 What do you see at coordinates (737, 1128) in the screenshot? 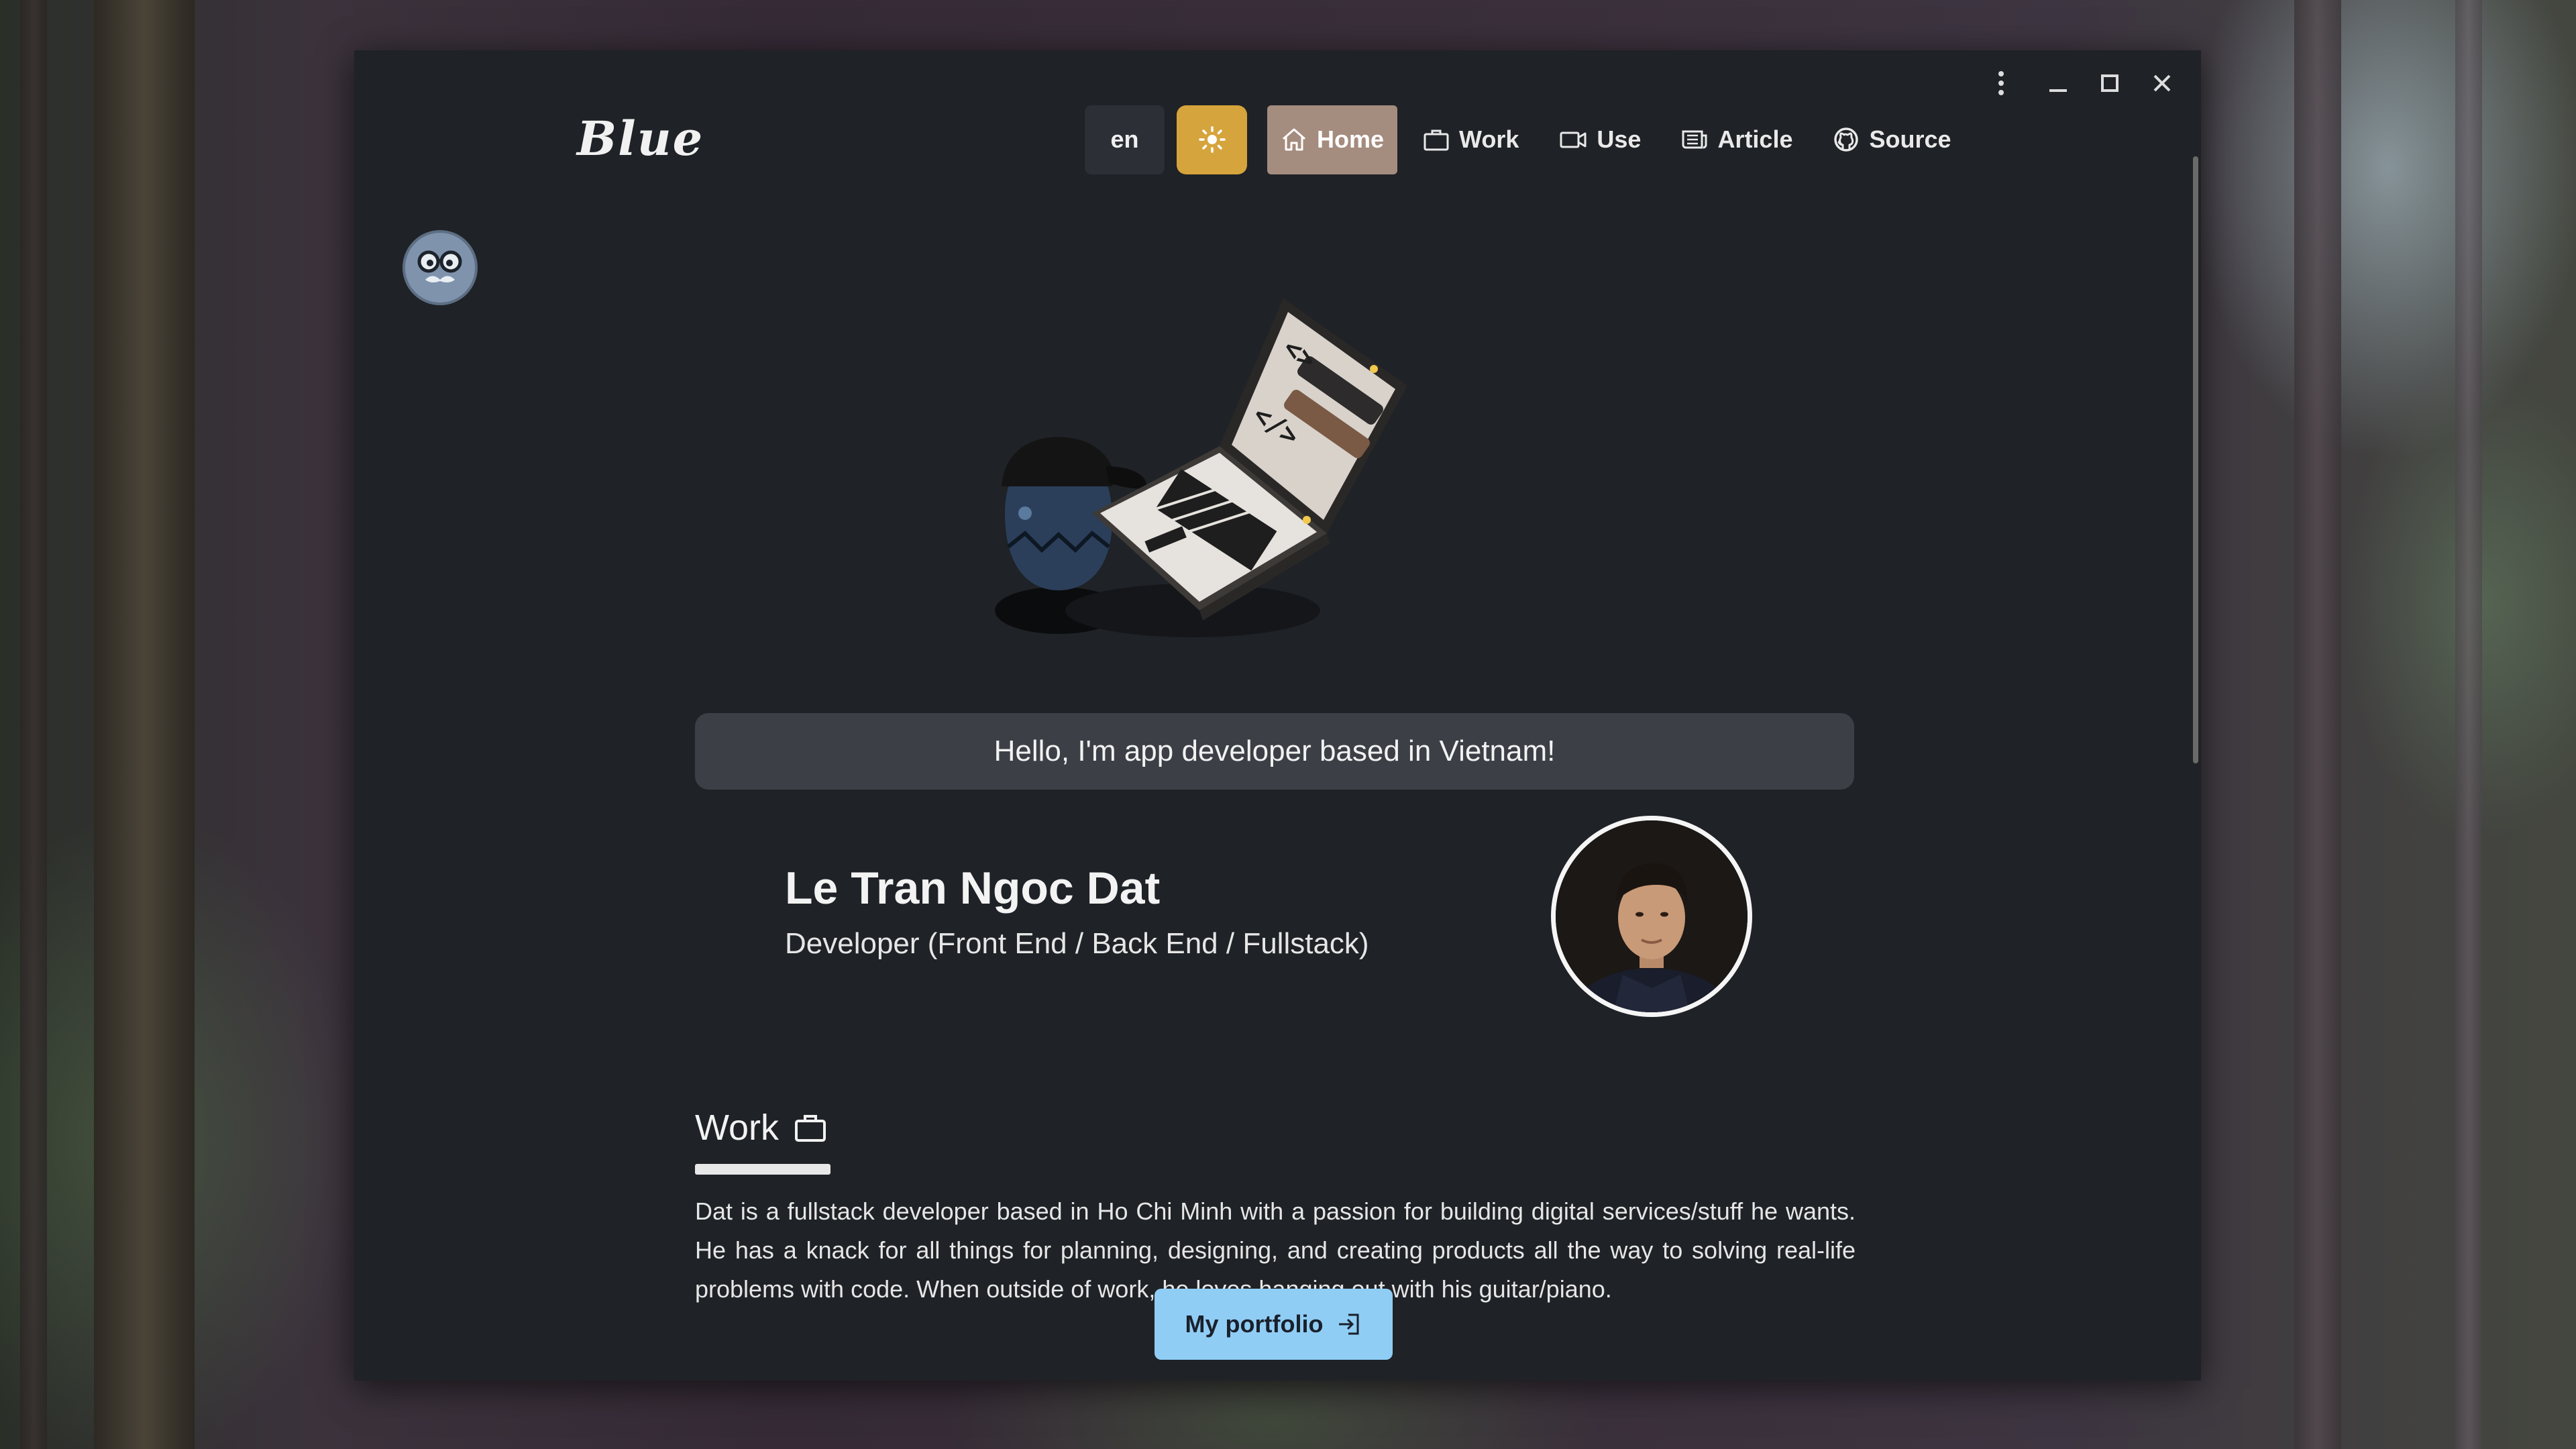
I see `work-section-label: Work` at bounding box center [737, 1128].